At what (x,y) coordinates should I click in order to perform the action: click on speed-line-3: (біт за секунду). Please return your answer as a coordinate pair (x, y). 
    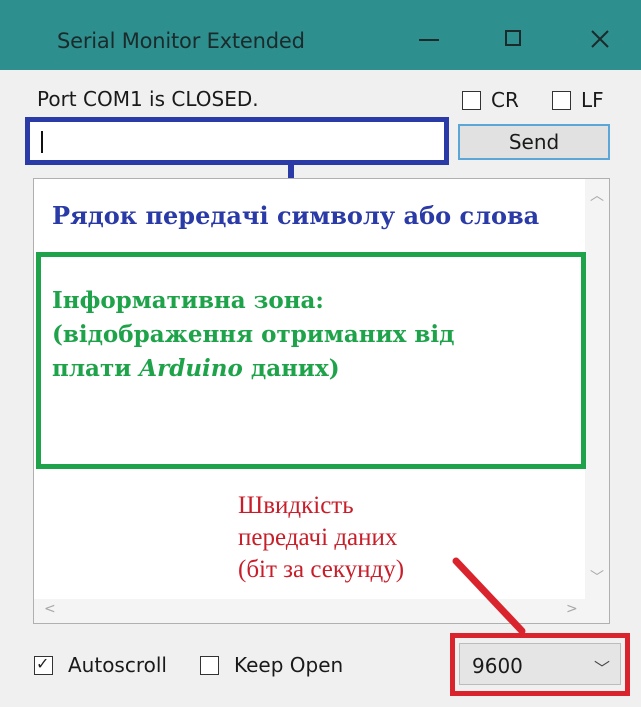
    Looking at the image, I should click on (321, 569).